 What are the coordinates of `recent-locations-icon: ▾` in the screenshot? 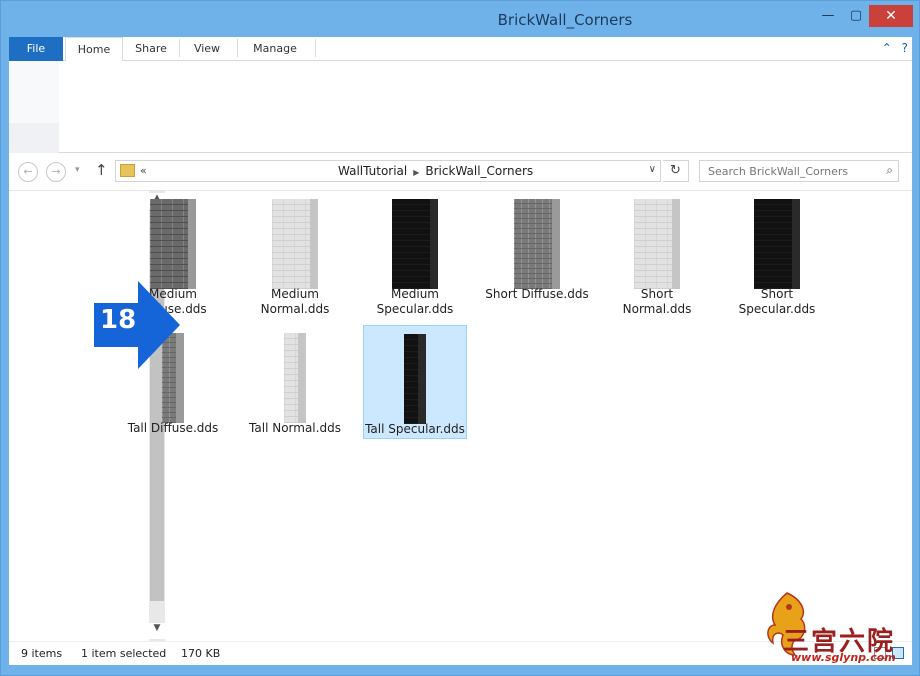 It's located at (77, 170).